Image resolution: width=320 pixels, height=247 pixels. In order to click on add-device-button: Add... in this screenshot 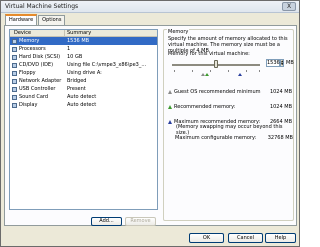, I will do `click(106, 221)`.